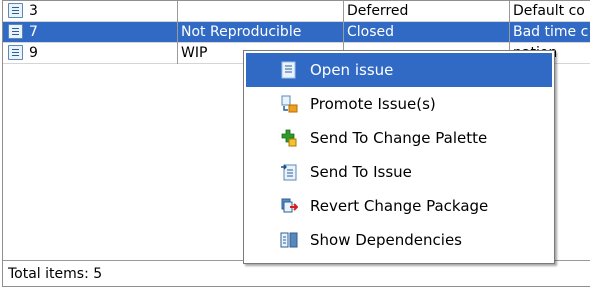  What do you see at coordinates (361, 172) in the screenshot?
I see `menu-item-label: Send To Issue` at bounding box center [361, 172].